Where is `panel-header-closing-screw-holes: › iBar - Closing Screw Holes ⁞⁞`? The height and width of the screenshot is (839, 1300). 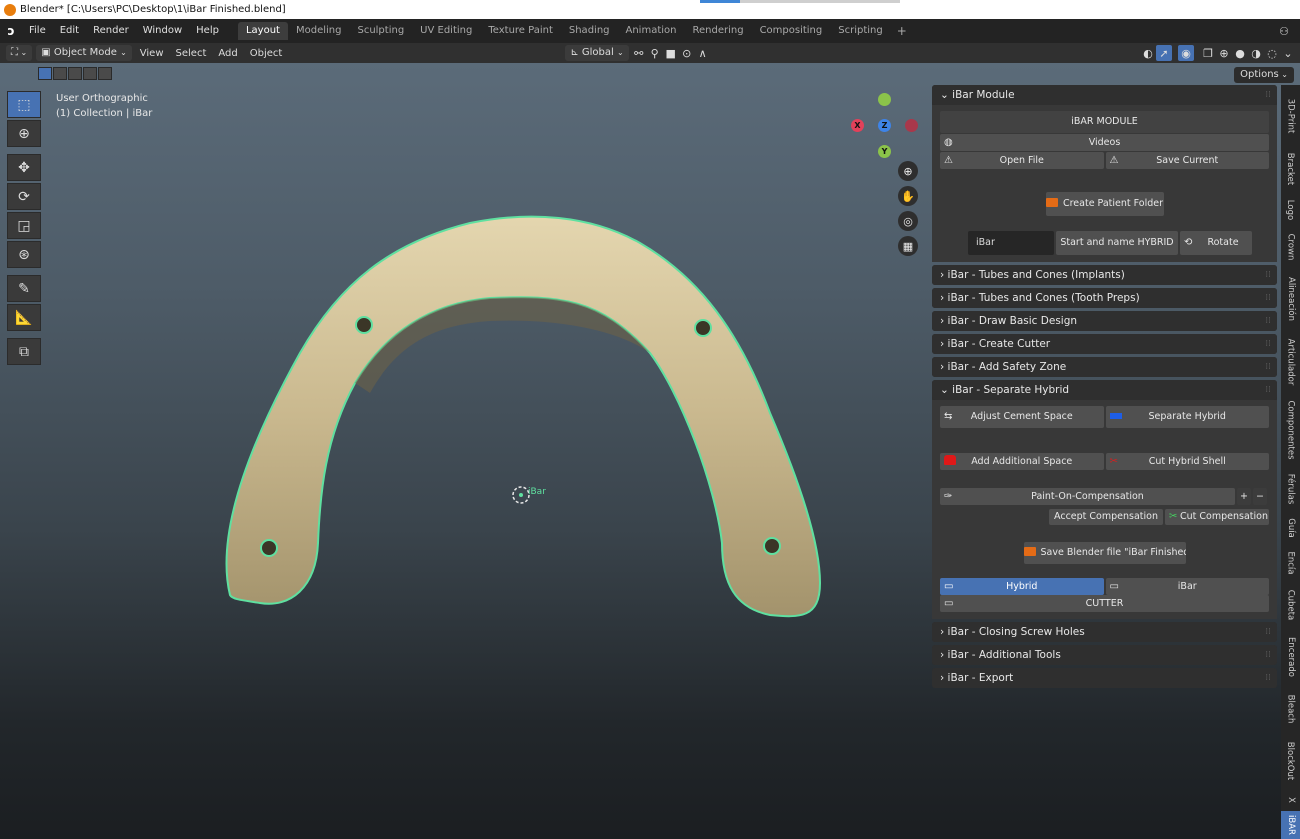
panel-header-closing-screw-holes: › iBar - Closing Screw Holes ⁞⁞ is located at coordinates (1104, 632).